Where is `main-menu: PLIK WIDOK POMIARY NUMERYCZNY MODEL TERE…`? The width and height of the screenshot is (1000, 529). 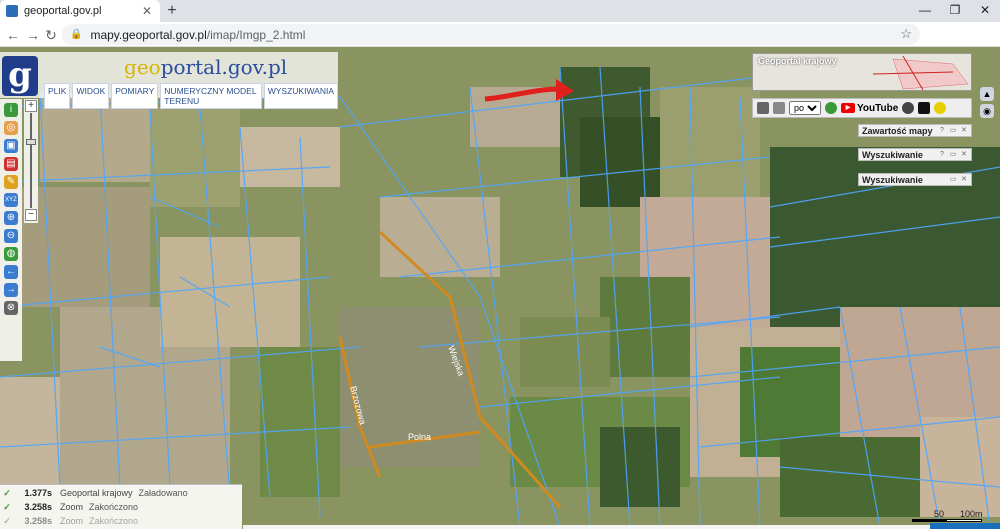 main-menu: PLIK WIDOK POMIARY NUMERYCZNY MODEL TERE… is located at coordinates (191, 96).